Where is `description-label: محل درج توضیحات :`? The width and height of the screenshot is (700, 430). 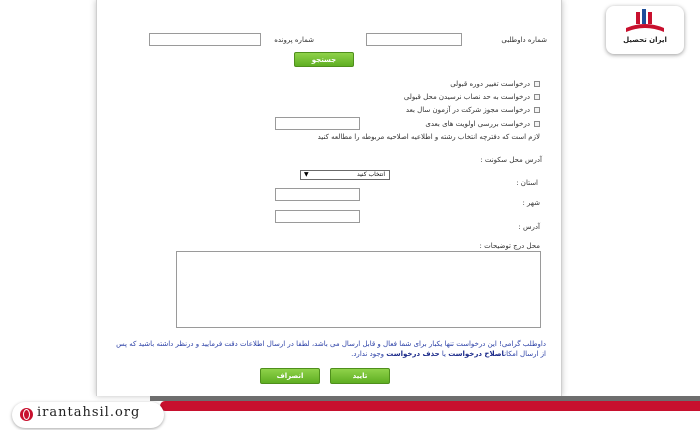
description-label: محل درج توضیحات : is located at coordinates (509, 246).